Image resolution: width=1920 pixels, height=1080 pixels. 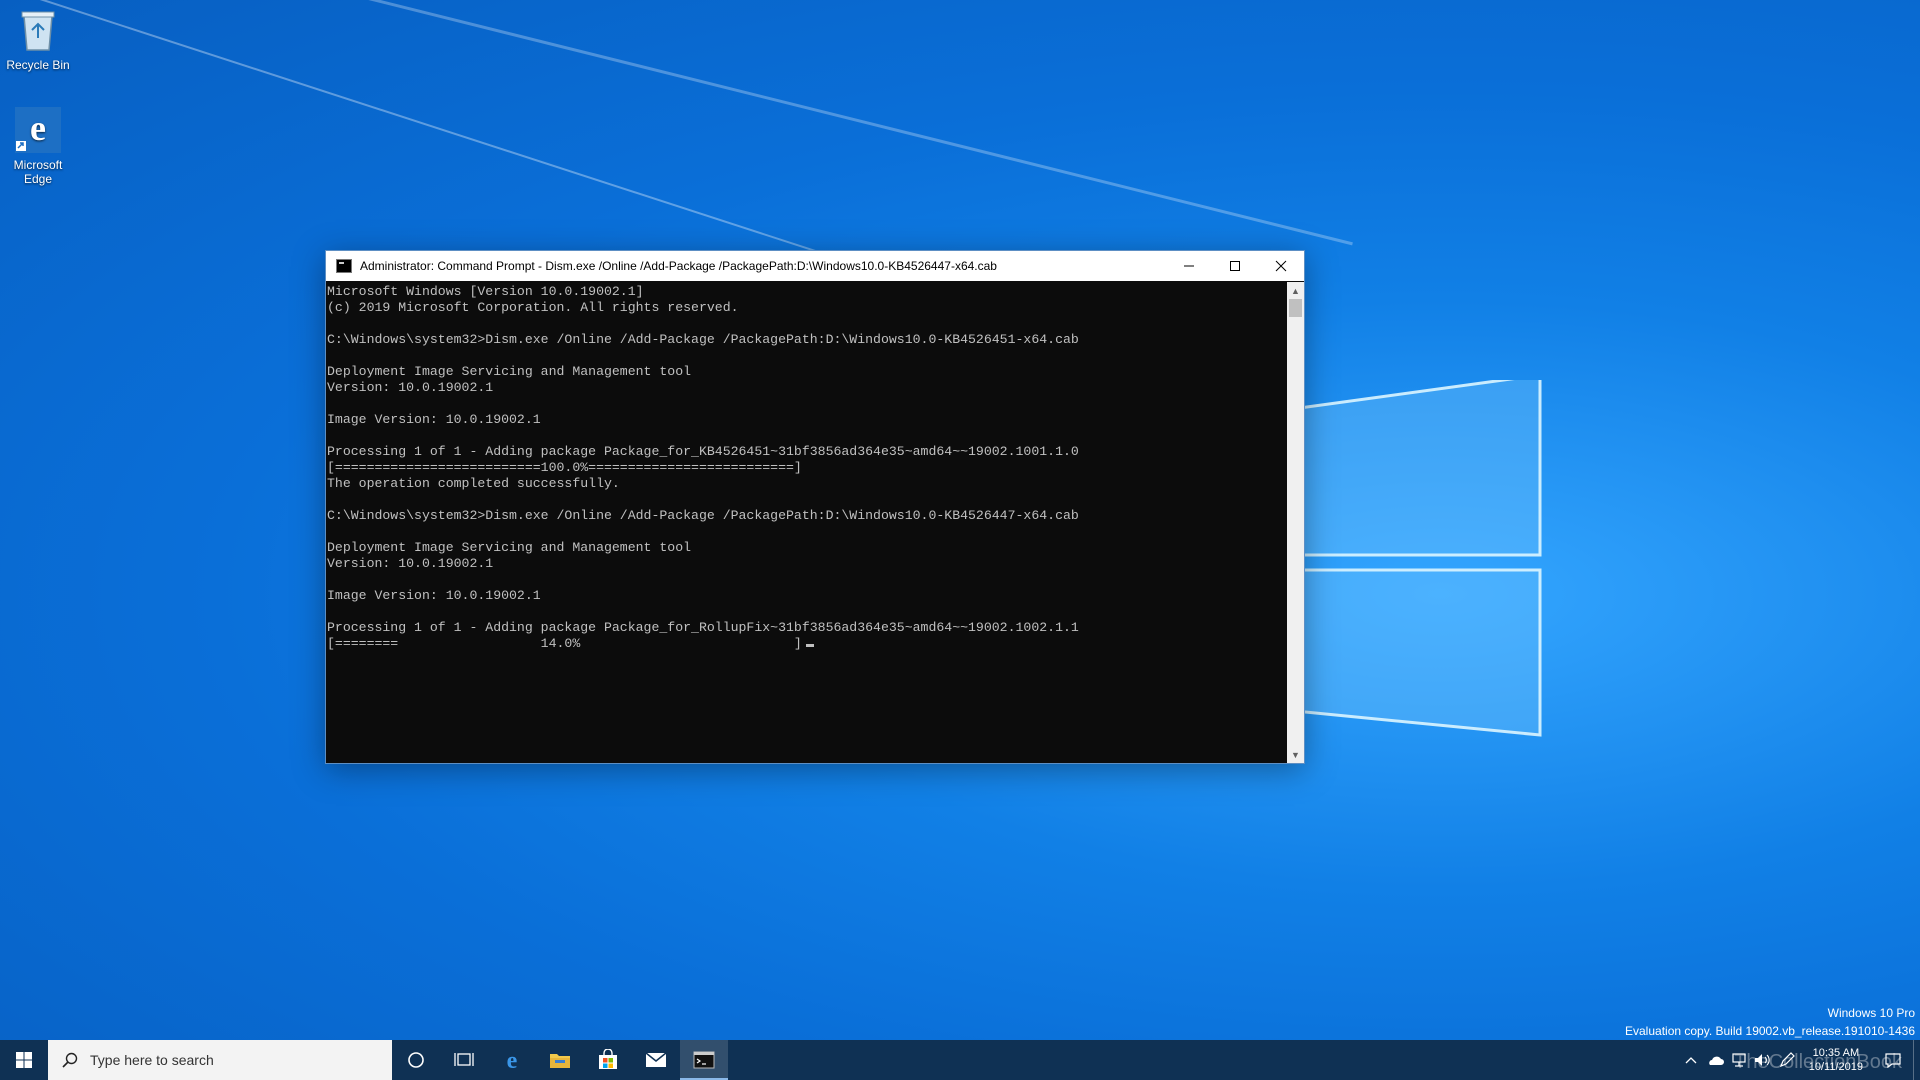 I want to click on scroll-up-button: ▲, so click(x=1295, y=290).